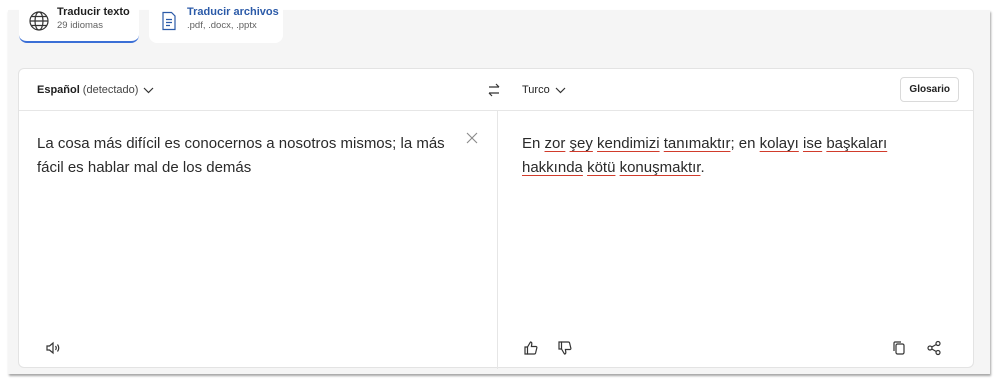  I want to click on glossary-button: Glosario, so click(929, 89).